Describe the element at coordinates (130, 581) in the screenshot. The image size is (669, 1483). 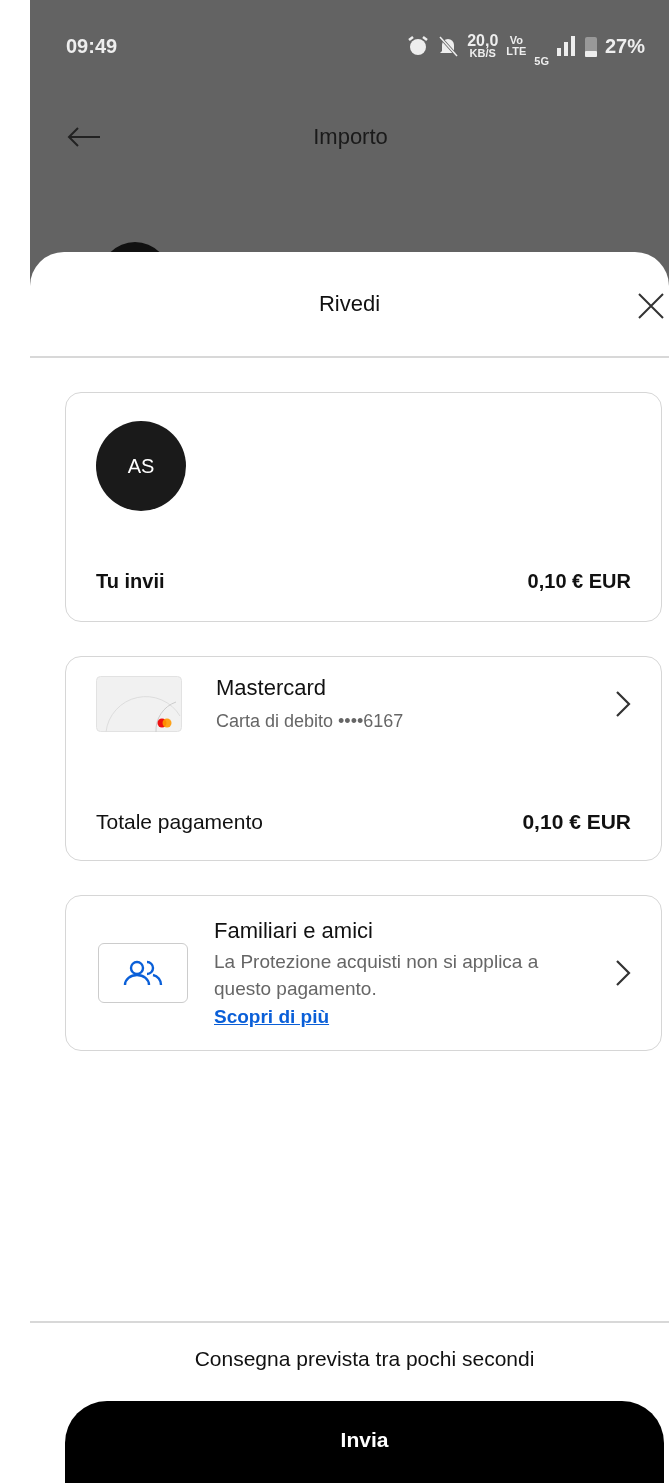
I see `amount-label: Tu invii` at that location.